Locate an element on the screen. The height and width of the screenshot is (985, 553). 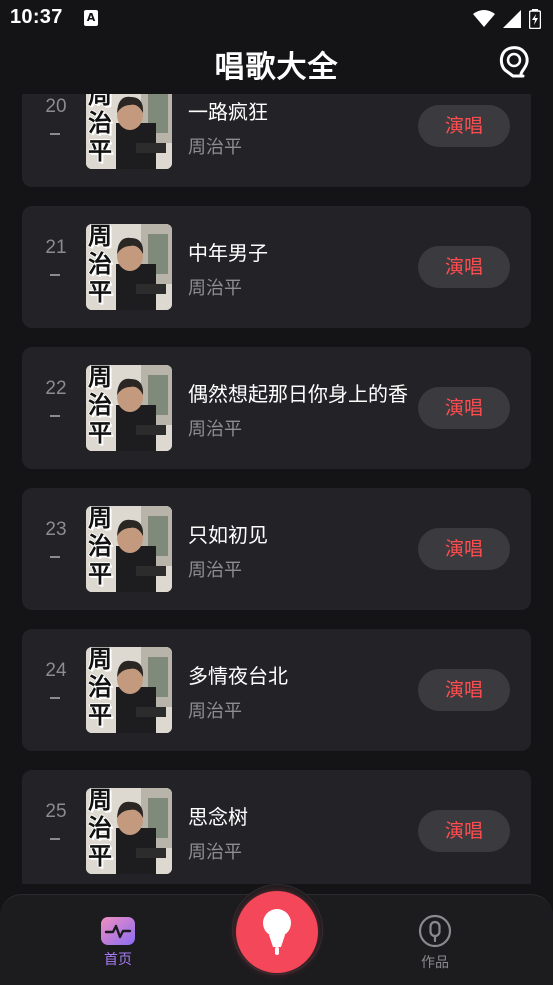
rank-number: 20 is located at coordinates (56, 106).